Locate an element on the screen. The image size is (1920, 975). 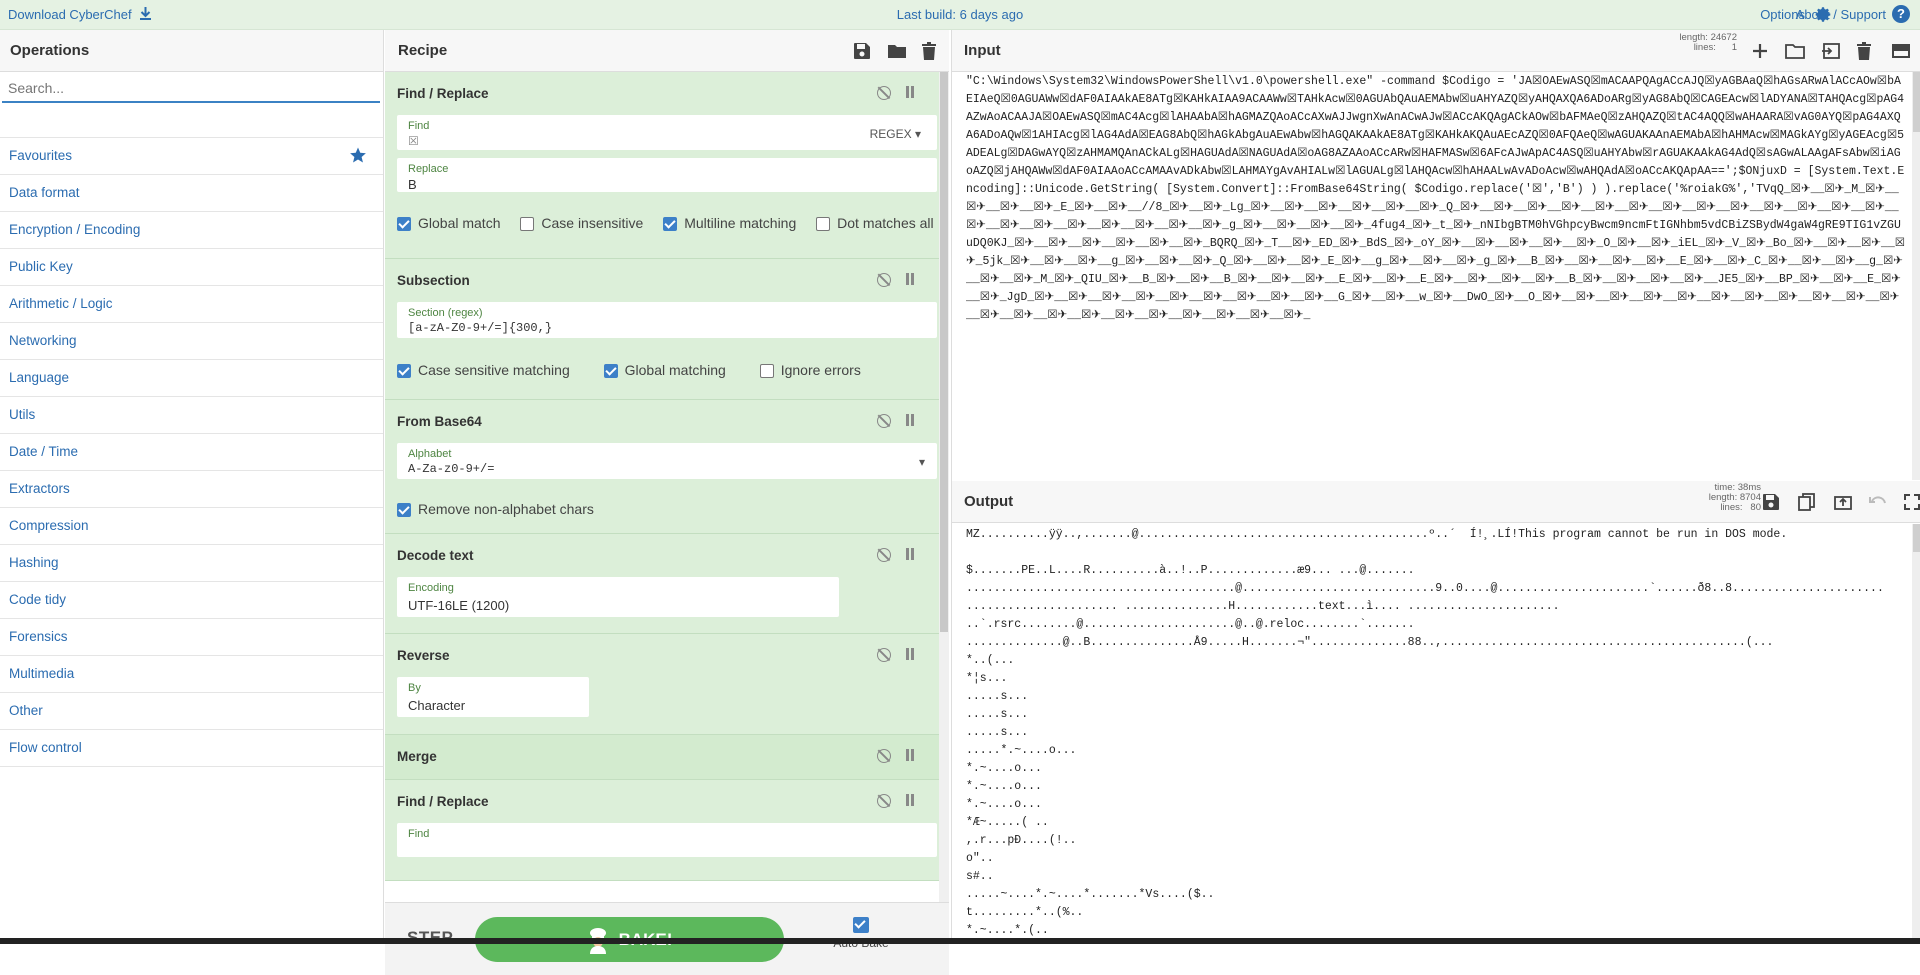
output-scrollbar is located at coordinates (1916, 734).